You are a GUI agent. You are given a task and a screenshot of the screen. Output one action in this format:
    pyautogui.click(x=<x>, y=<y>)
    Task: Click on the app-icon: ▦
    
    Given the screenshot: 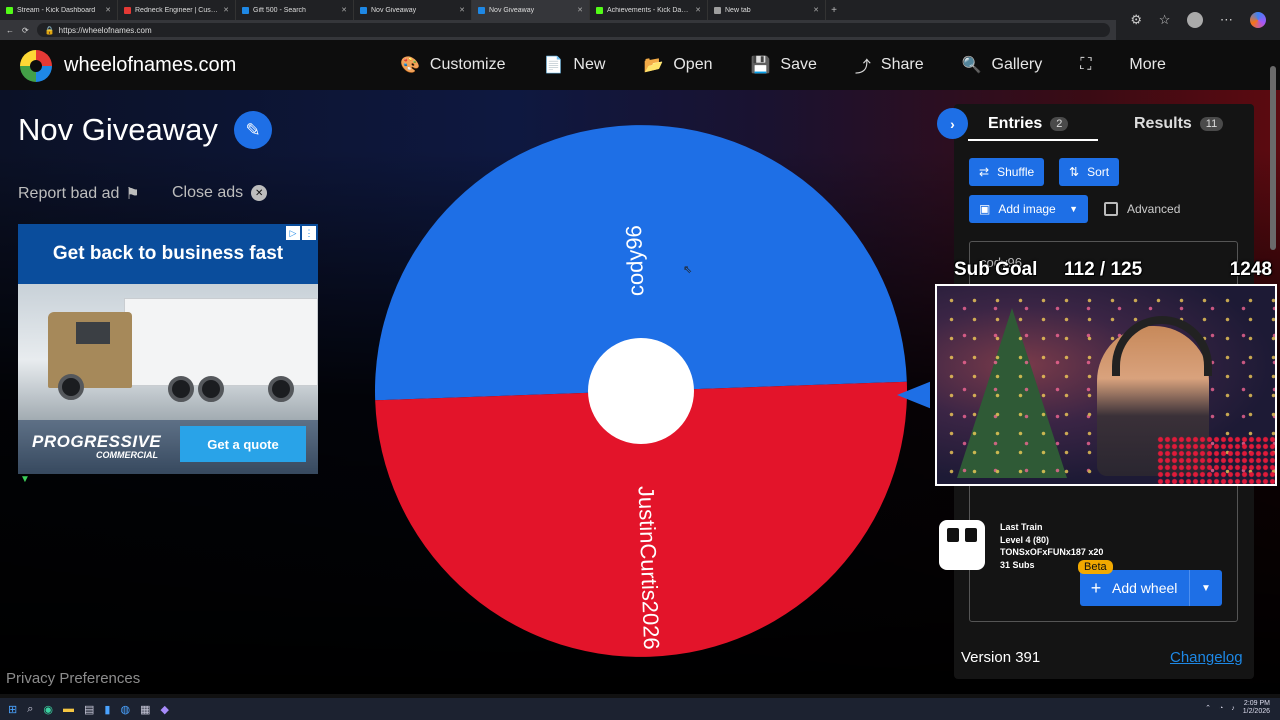 What is the action you would take?
    pyautogui.click(x=145, y=709)
    